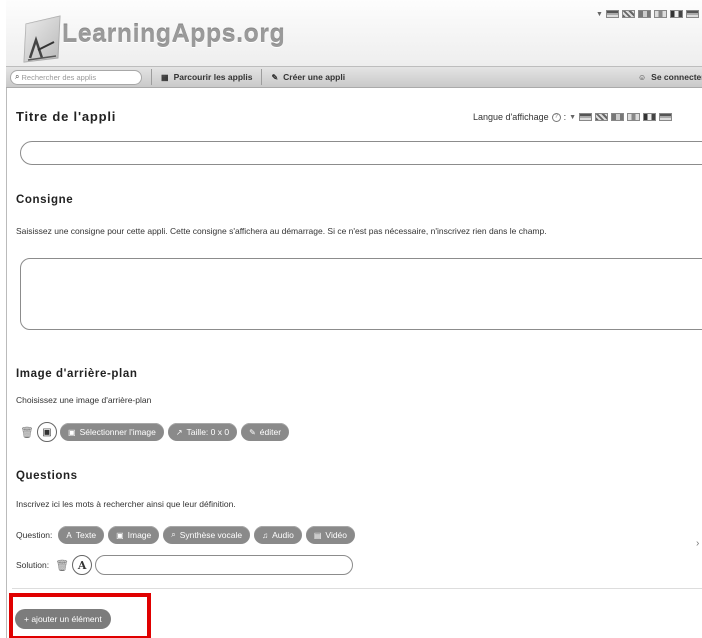 Image resolution: width=702 pixels, height=638 pixels. Describe the element at coordinates (314, 77) in the screenshot. I see `nav-create-label: Créer une appli` at that location.